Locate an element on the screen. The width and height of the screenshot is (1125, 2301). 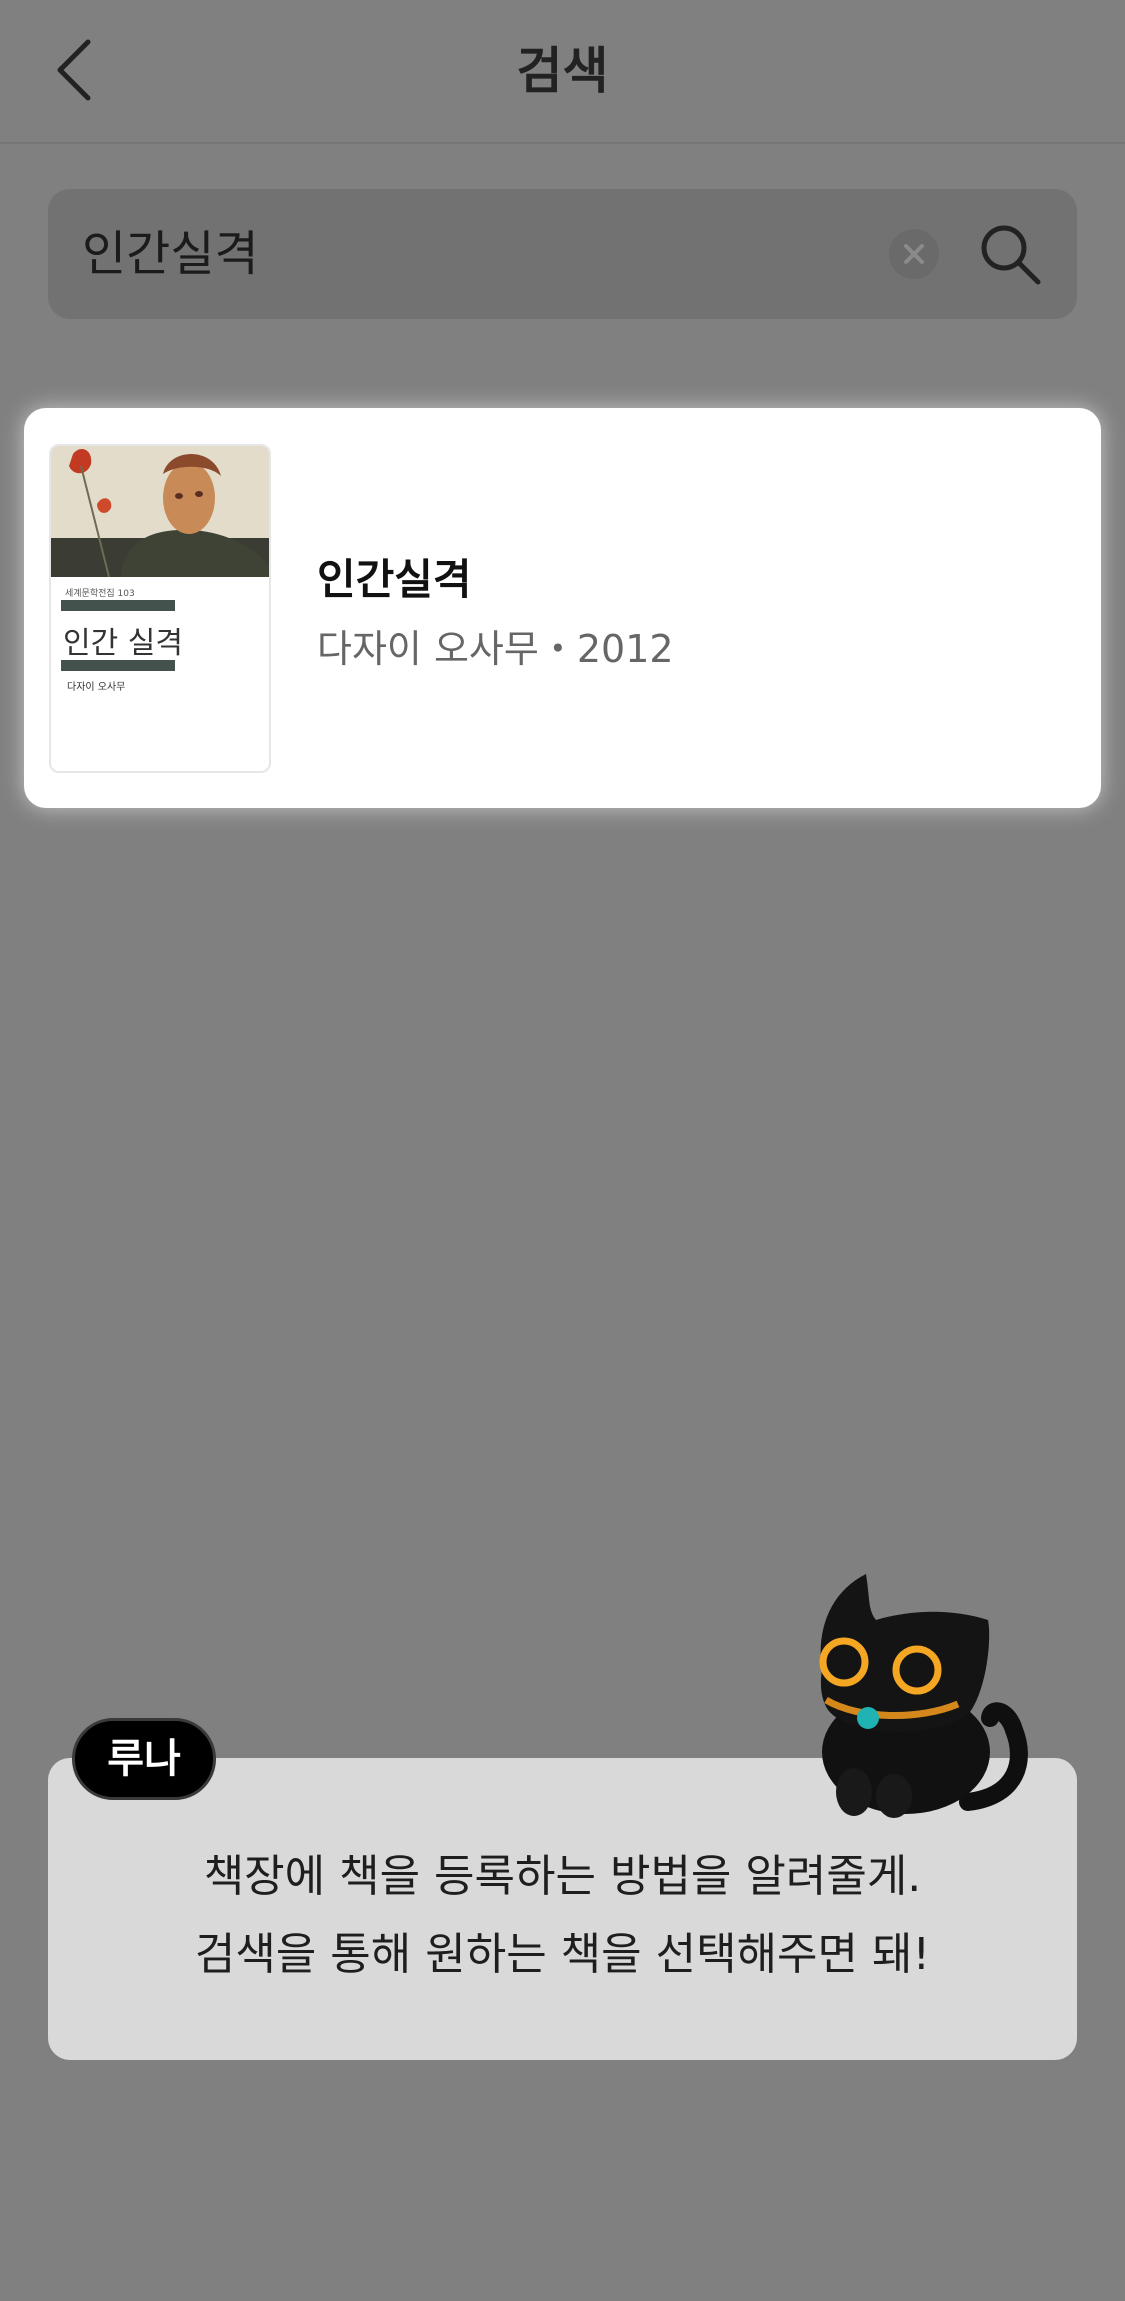
search-bar: 인간실격 is located at coordinates (562, 254).